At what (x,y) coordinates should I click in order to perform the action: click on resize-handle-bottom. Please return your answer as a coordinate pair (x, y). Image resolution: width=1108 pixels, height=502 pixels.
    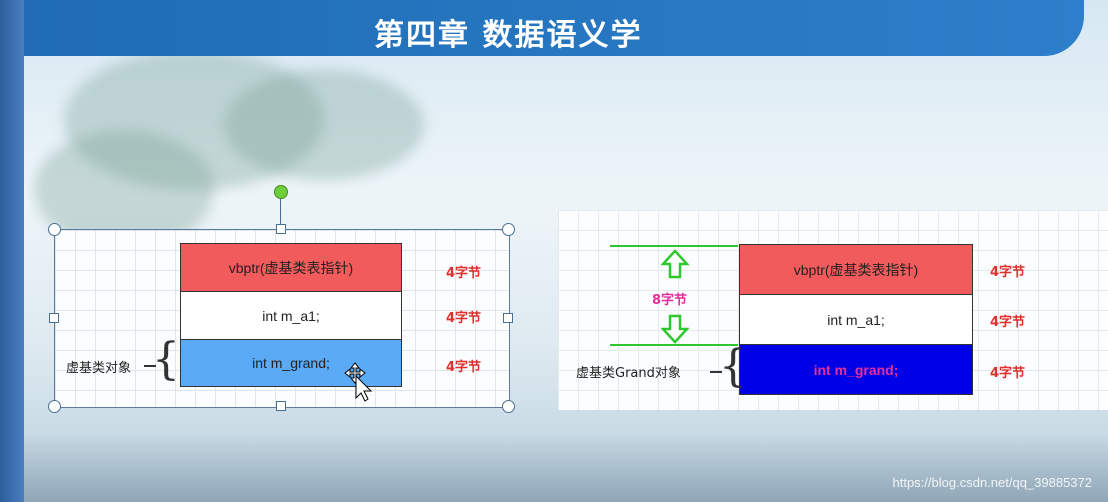
    Looking at the image, I should click on (281, 406).